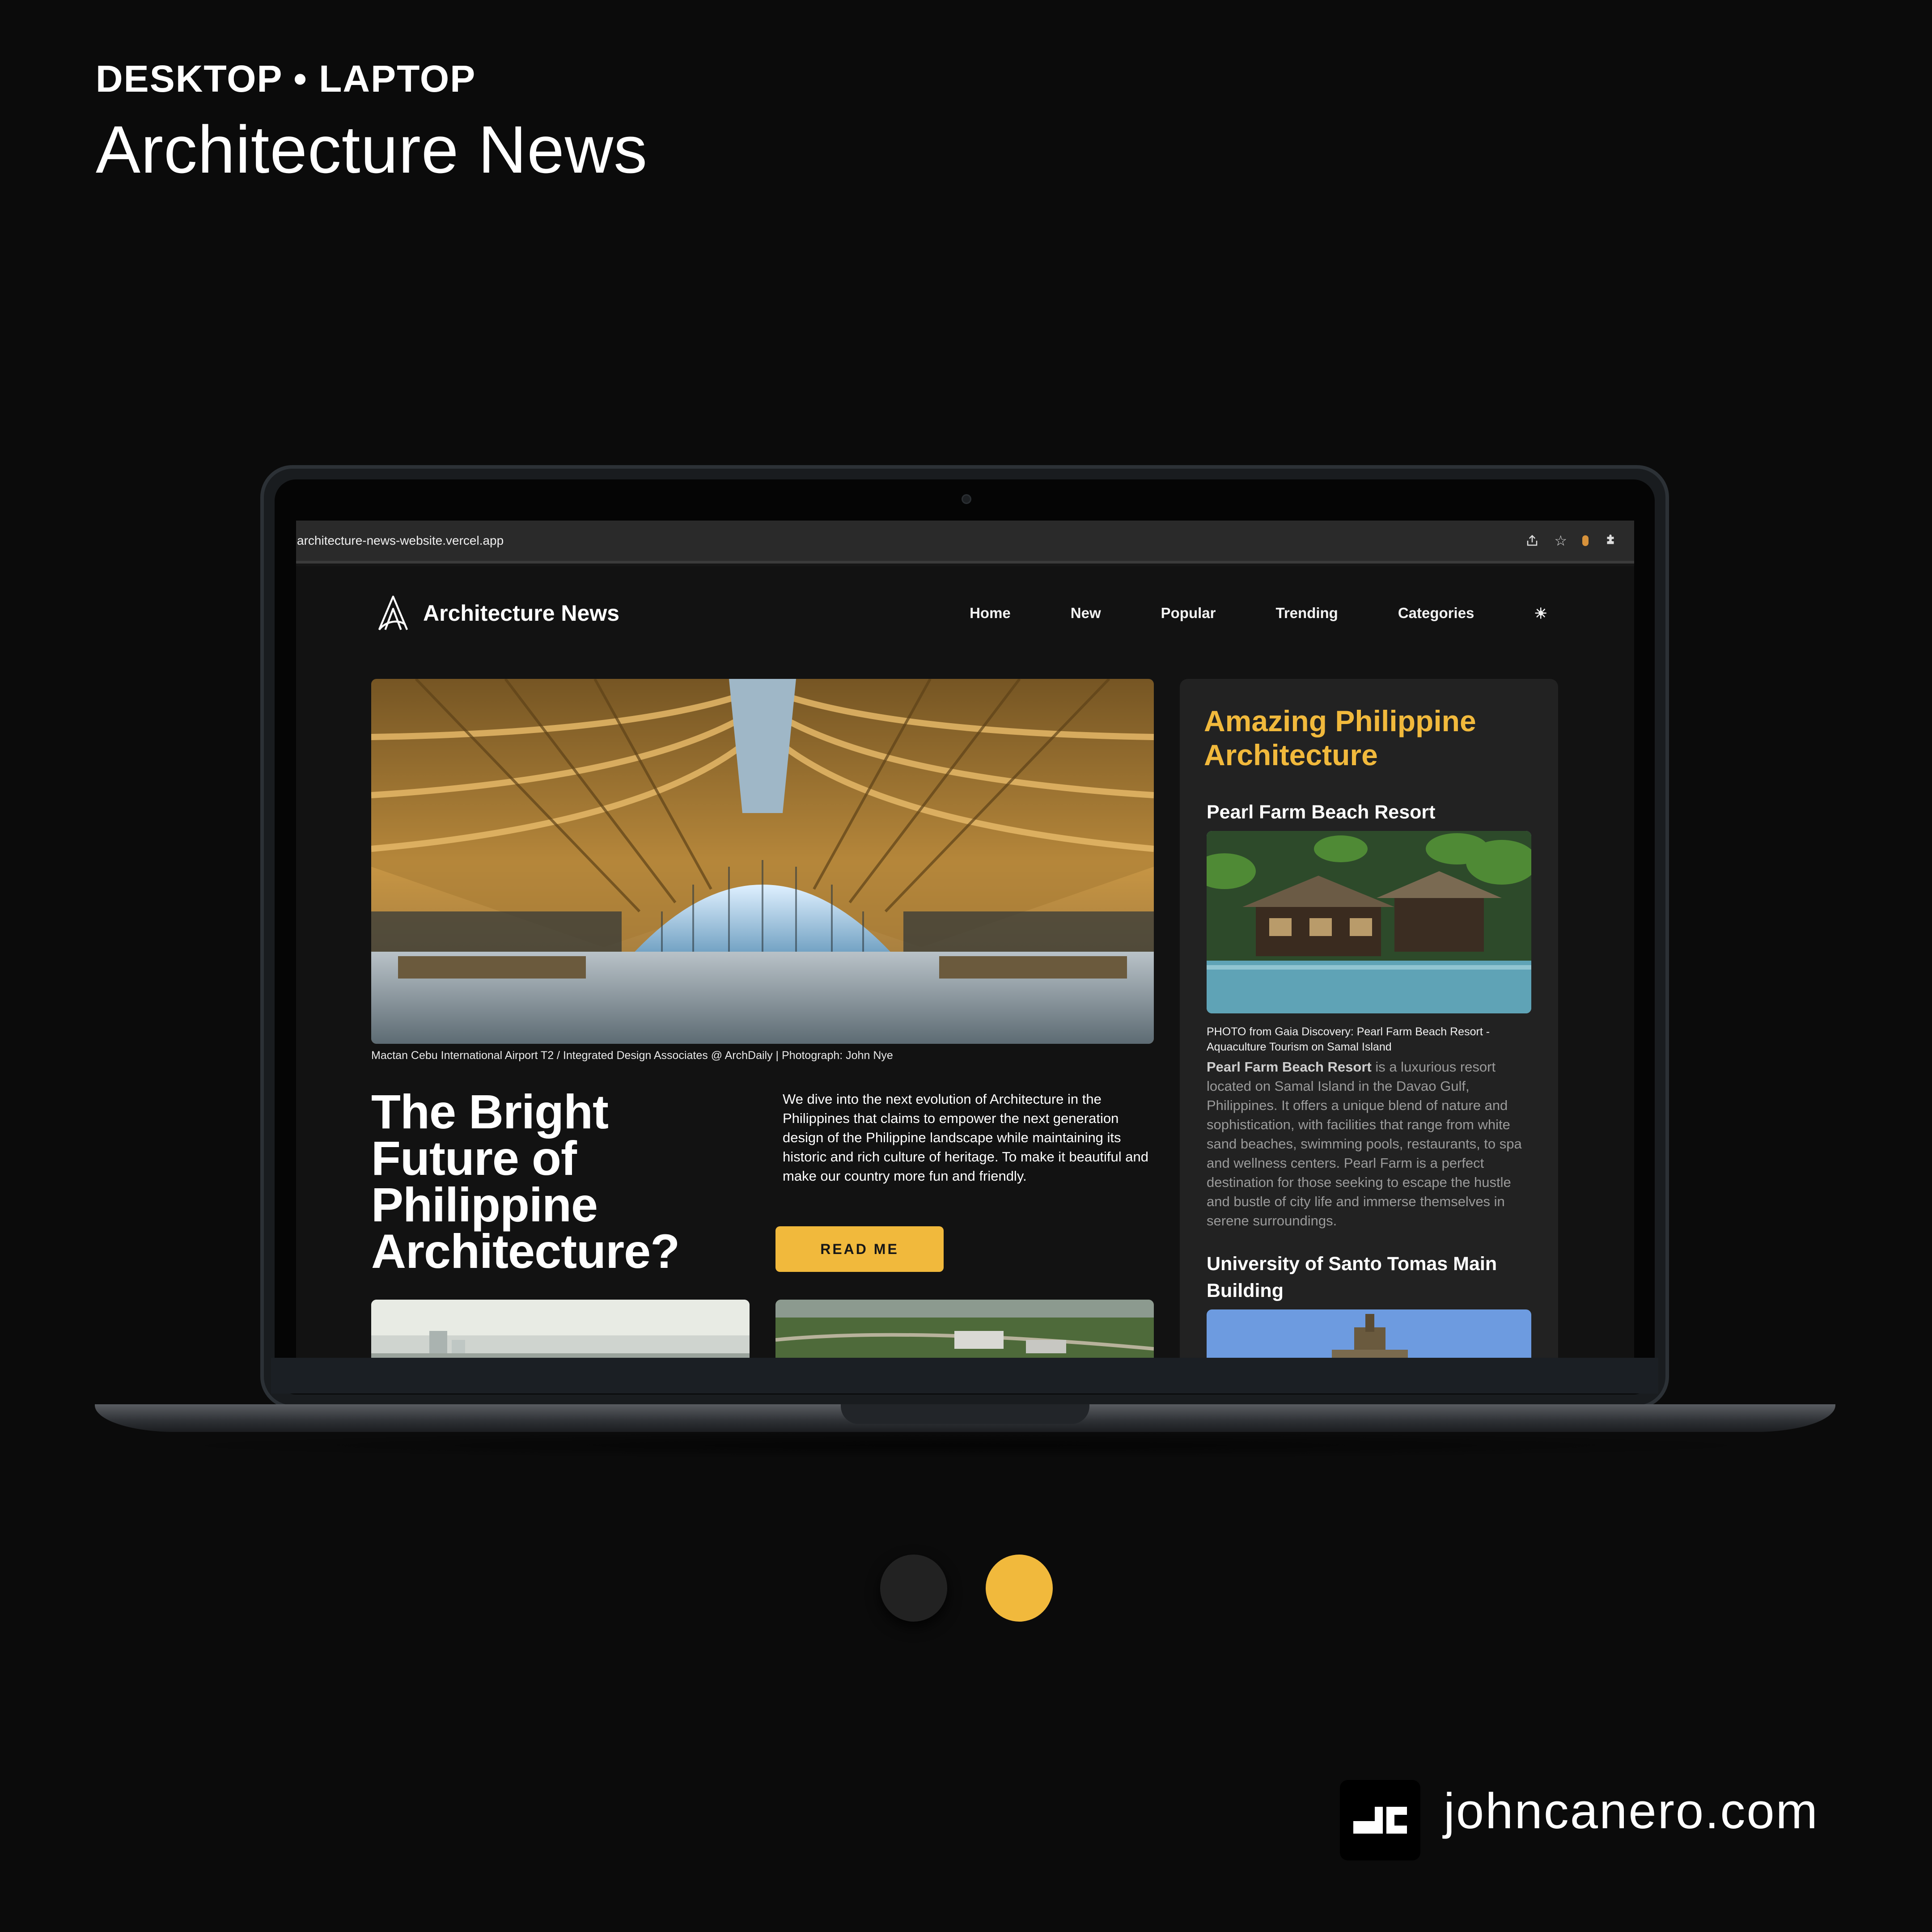 This screenshot has height=1932, width=1932. What do you see at coordinates (1372, 1277) in the screenshot?
I see `sidebar-item-heading: University of Santo Tomas Main Building` at bounding box center [1372, 1277].